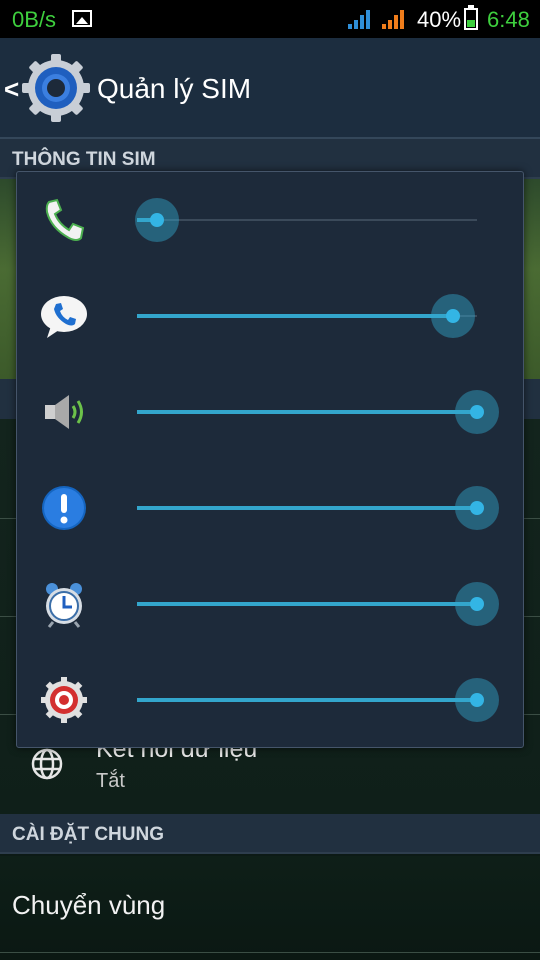 The image size is (540, 960). What do you see at coordinates (64, 700) in the screenshot?
I see `system-gear-icon` at bounding box center [64, 700].